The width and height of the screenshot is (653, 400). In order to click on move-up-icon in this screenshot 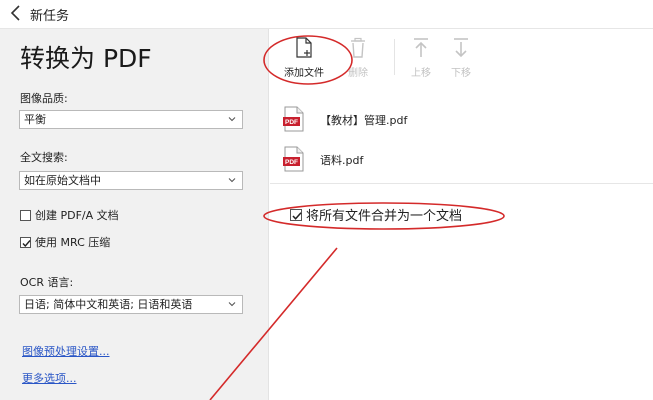, I will do `click(421, 47)`.